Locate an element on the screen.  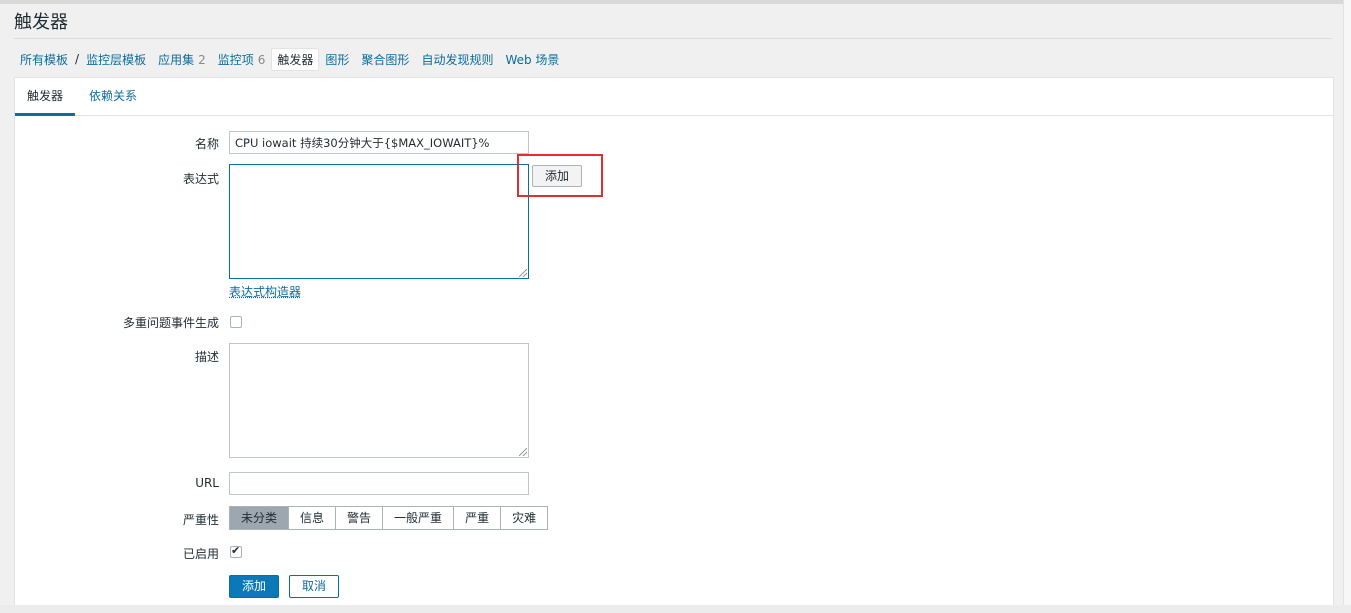
title-divider is located at coordinates (673, 38).